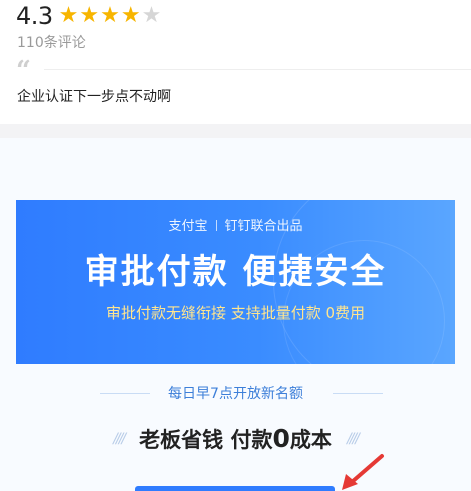 The width and height of the screenshot is (471, 491). I want to click on divider, so click(257, 69).